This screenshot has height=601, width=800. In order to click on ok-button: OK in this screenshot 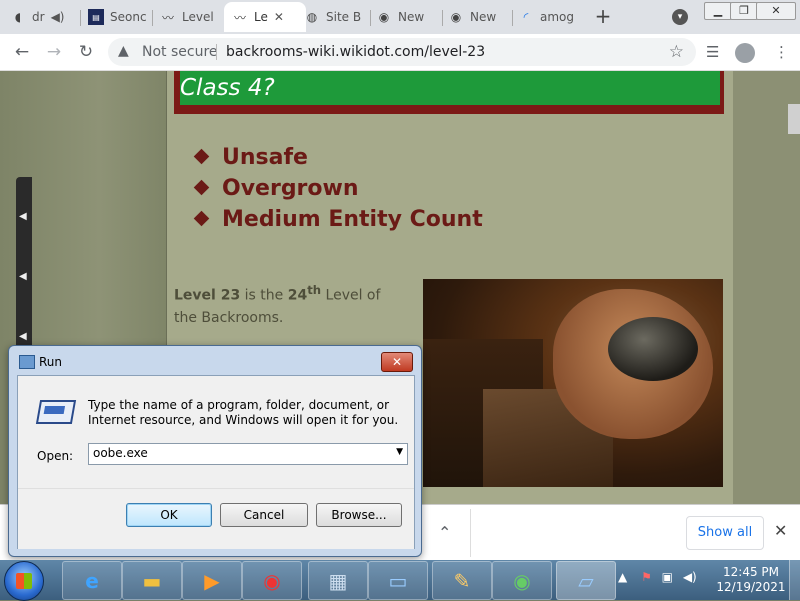, I will do `click(169, 515)`.